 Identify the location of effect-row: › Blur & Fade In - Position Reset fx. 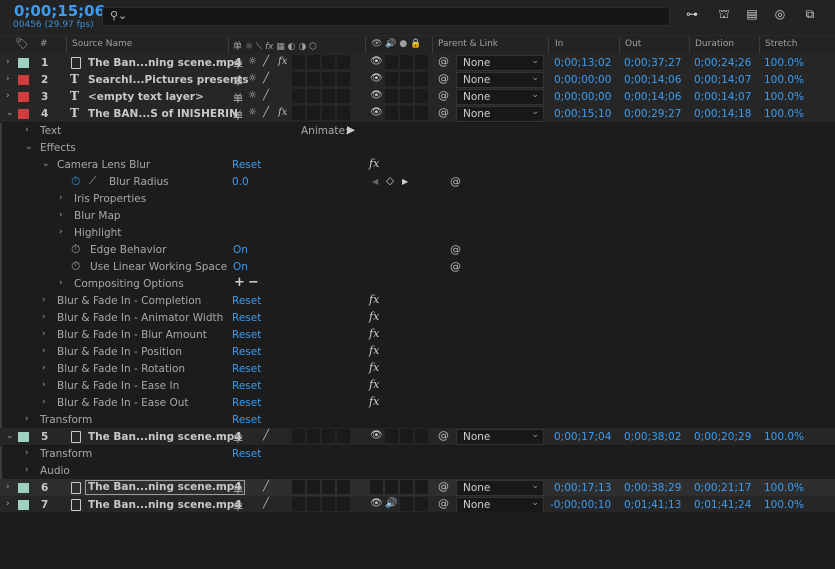
(417, 351).